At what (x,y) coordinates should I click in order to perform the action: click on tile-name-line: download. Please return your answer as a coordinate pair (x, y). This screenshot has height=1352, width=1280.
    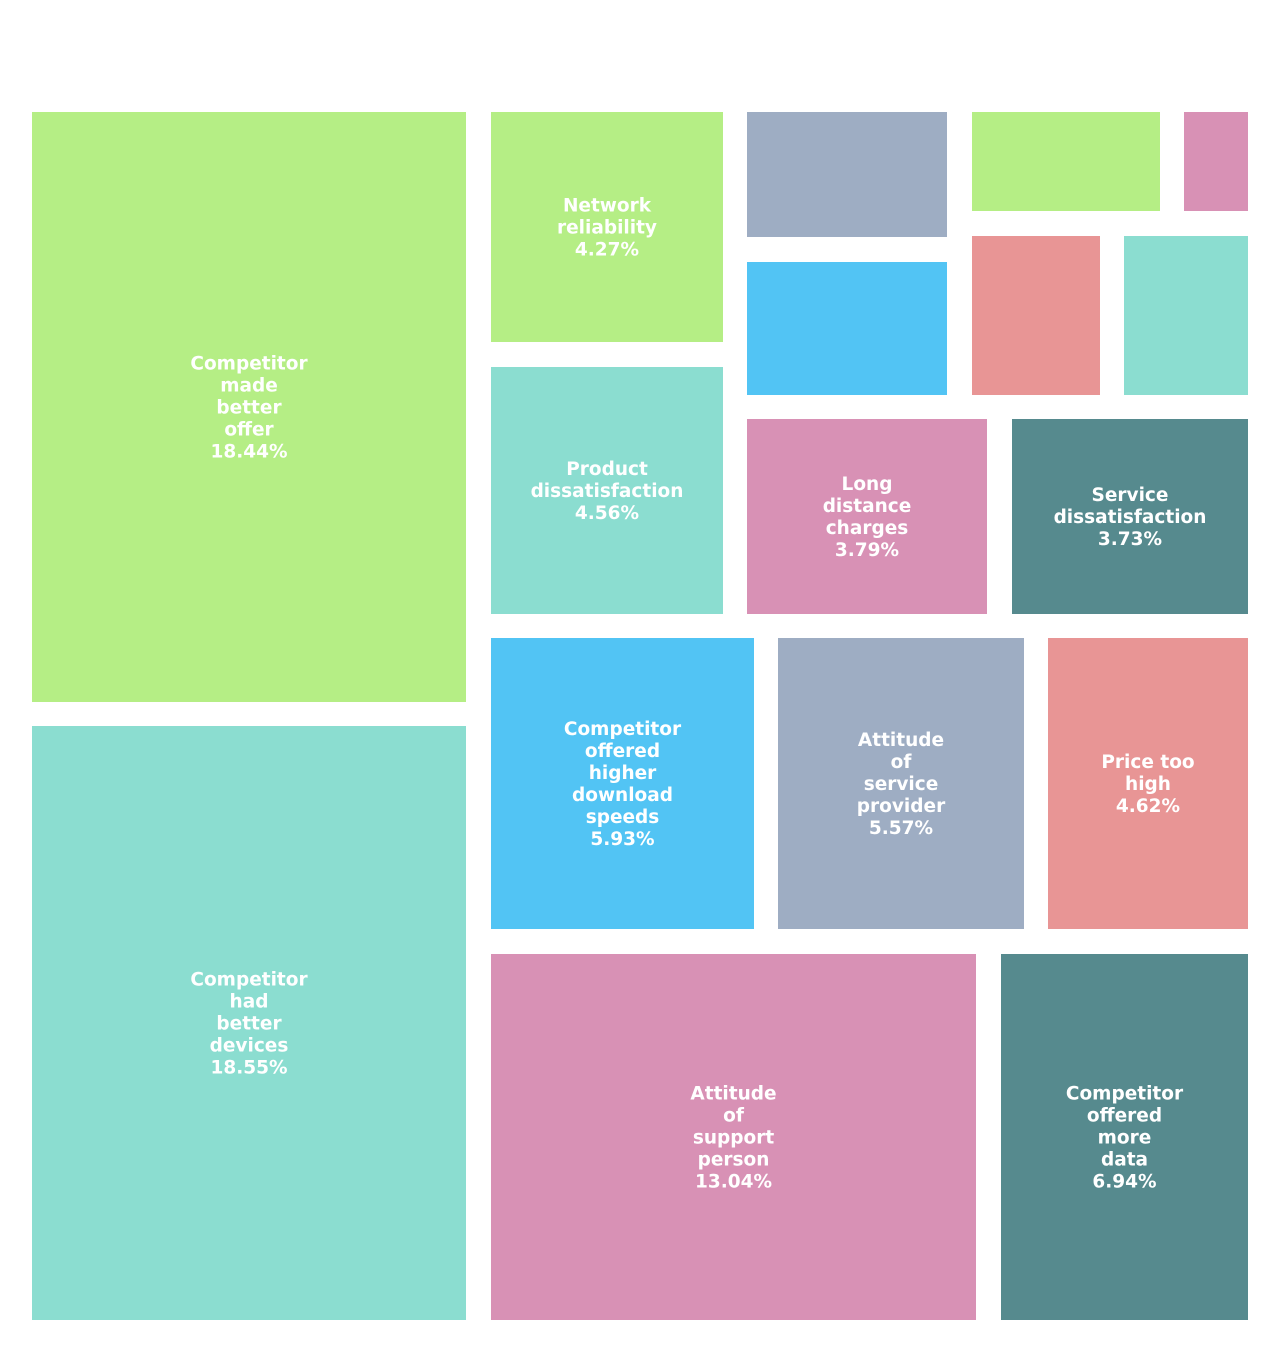
    Looking at the image, I should click on (622, 795).